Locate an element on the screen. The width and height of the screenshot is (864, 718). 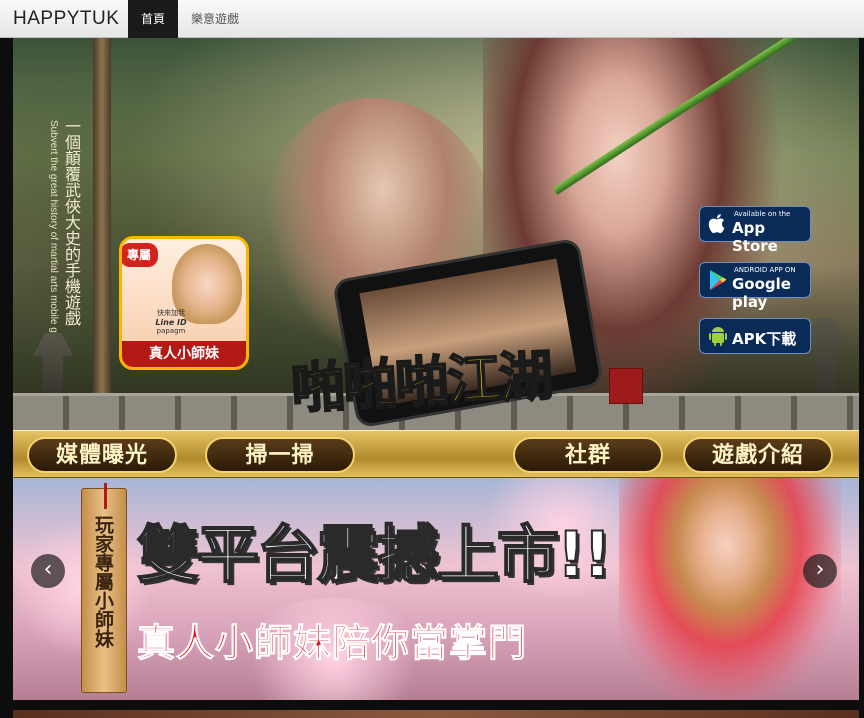
scroll-text: 玩家專屬小師妹 is located at coordinates (103, 581).